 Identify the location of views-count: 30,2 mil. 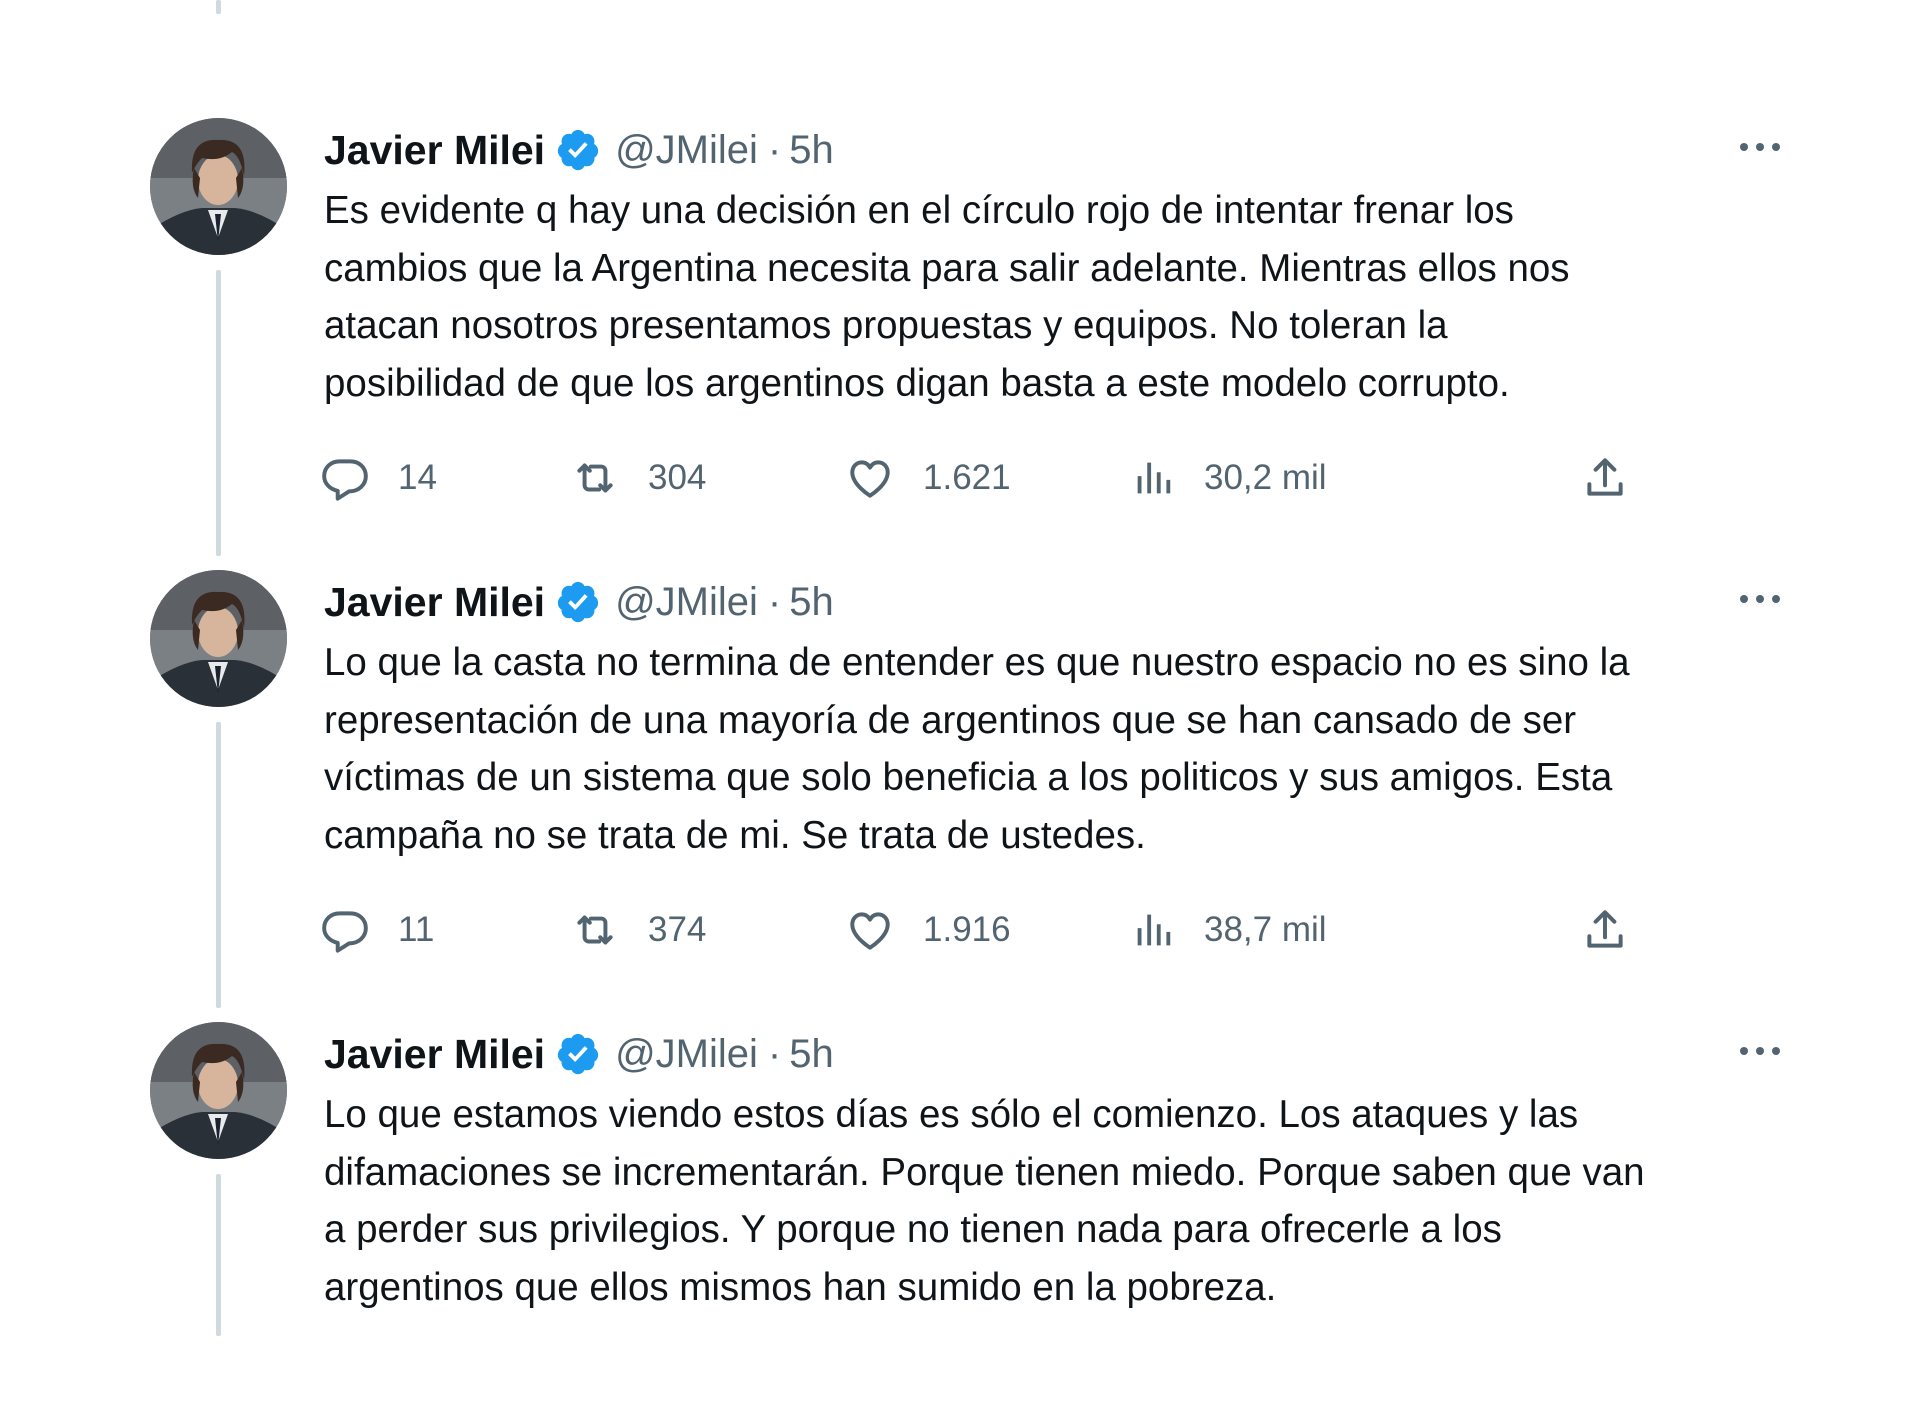
(1265, 477).